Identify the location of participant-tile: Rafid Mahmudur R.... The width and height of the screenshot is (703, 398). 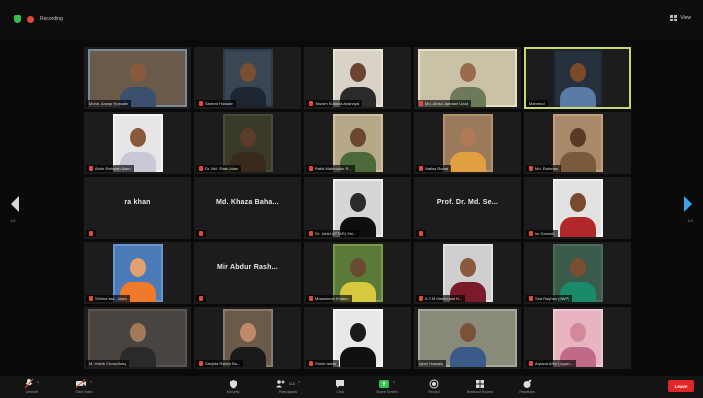
(357, 143).